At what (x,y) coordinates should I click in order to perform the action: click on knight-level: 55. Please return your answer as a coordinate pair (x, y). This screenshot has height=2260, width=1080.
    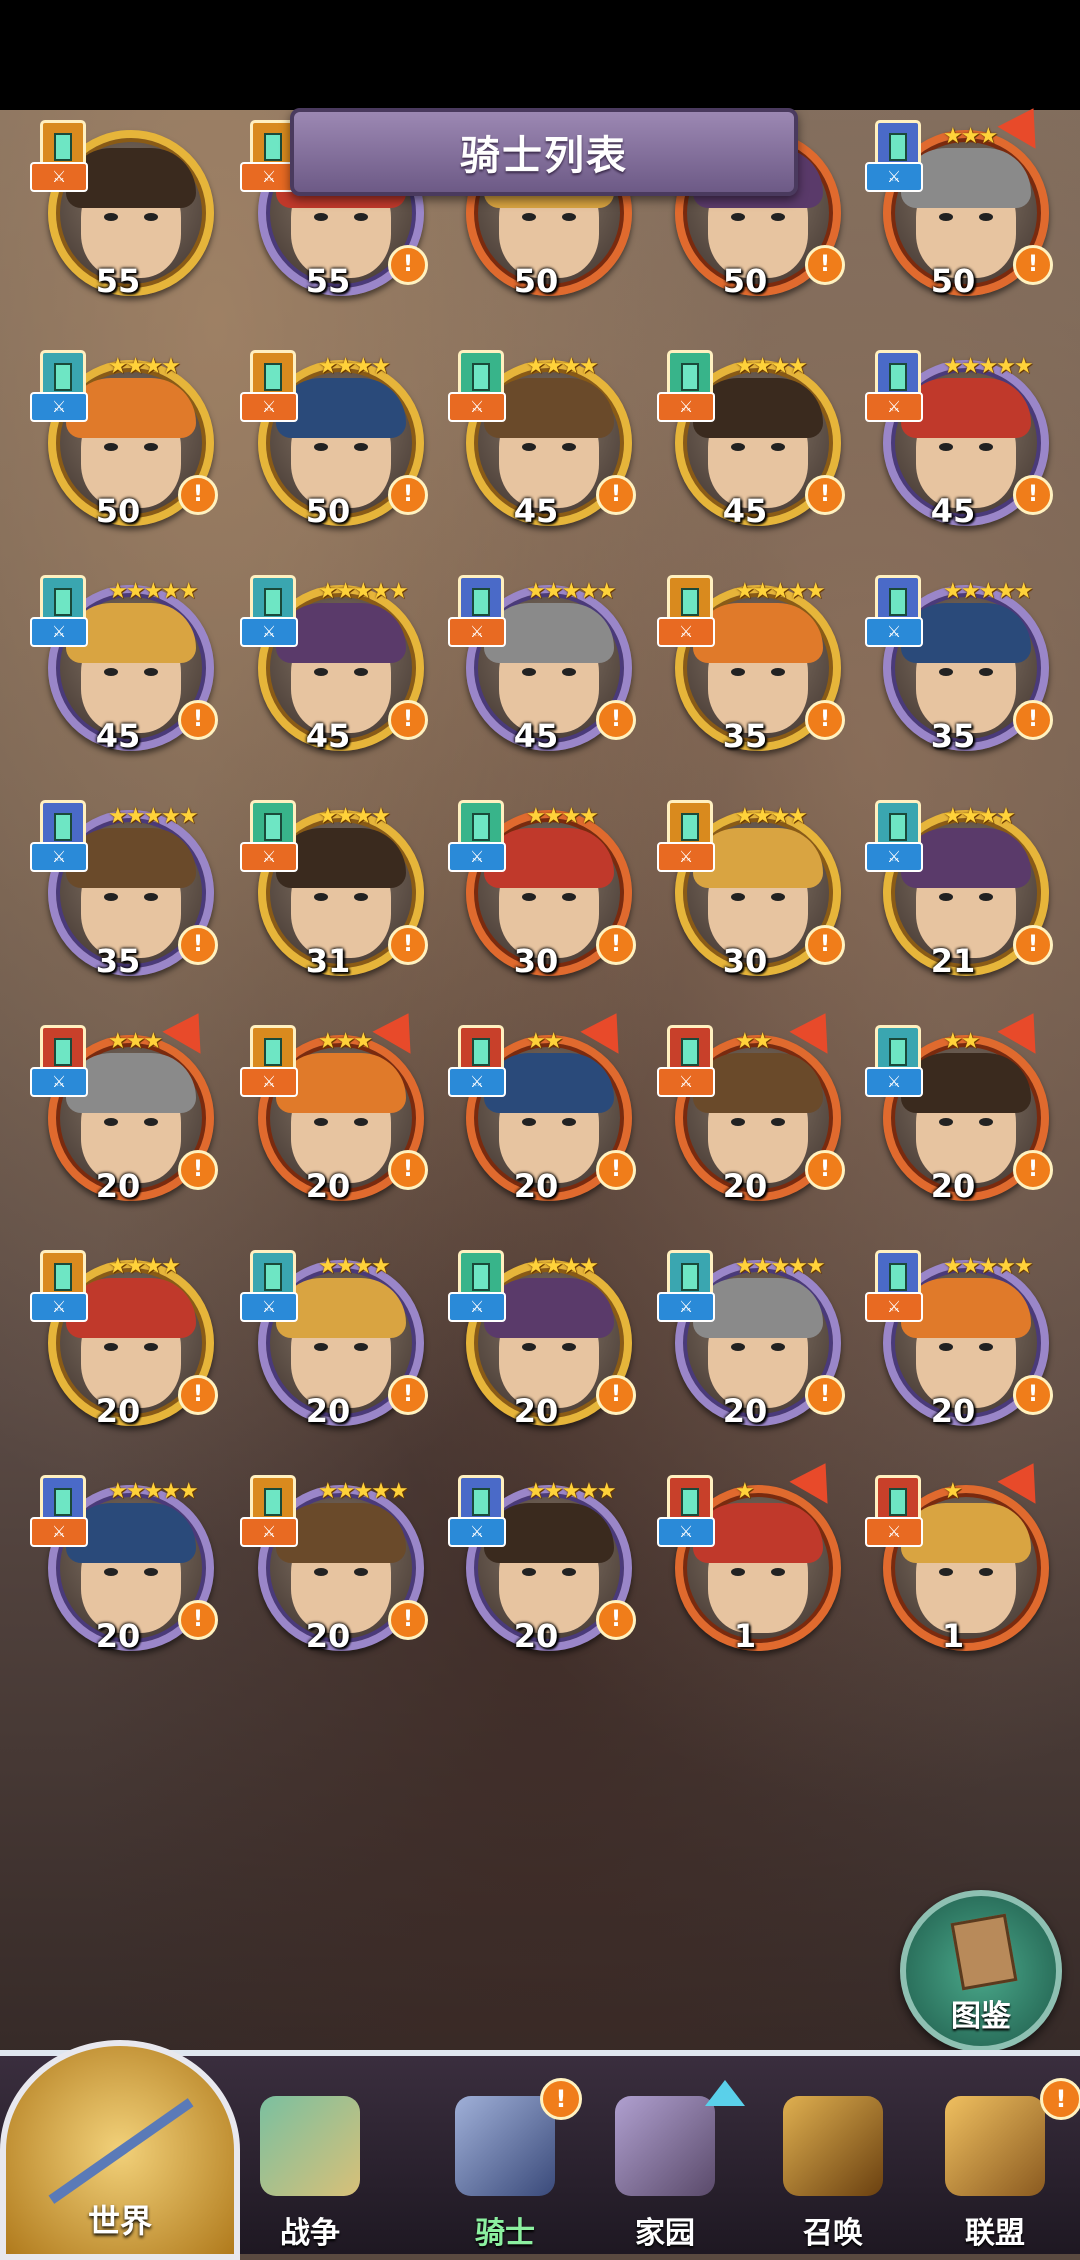
    Looking at the image, I should click on (118, 281).